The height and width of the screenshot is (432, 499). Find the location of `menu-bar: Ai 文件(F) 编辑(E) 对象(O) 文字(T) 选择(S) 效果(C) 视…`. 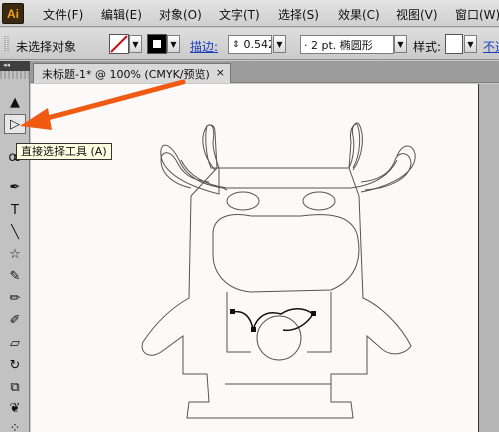

menu-bar: Ai 文件(F) 编辑(E) 对象(O) 文字(T) 选择(S) 效果(C) 视… is located at coordinates (249, 13).